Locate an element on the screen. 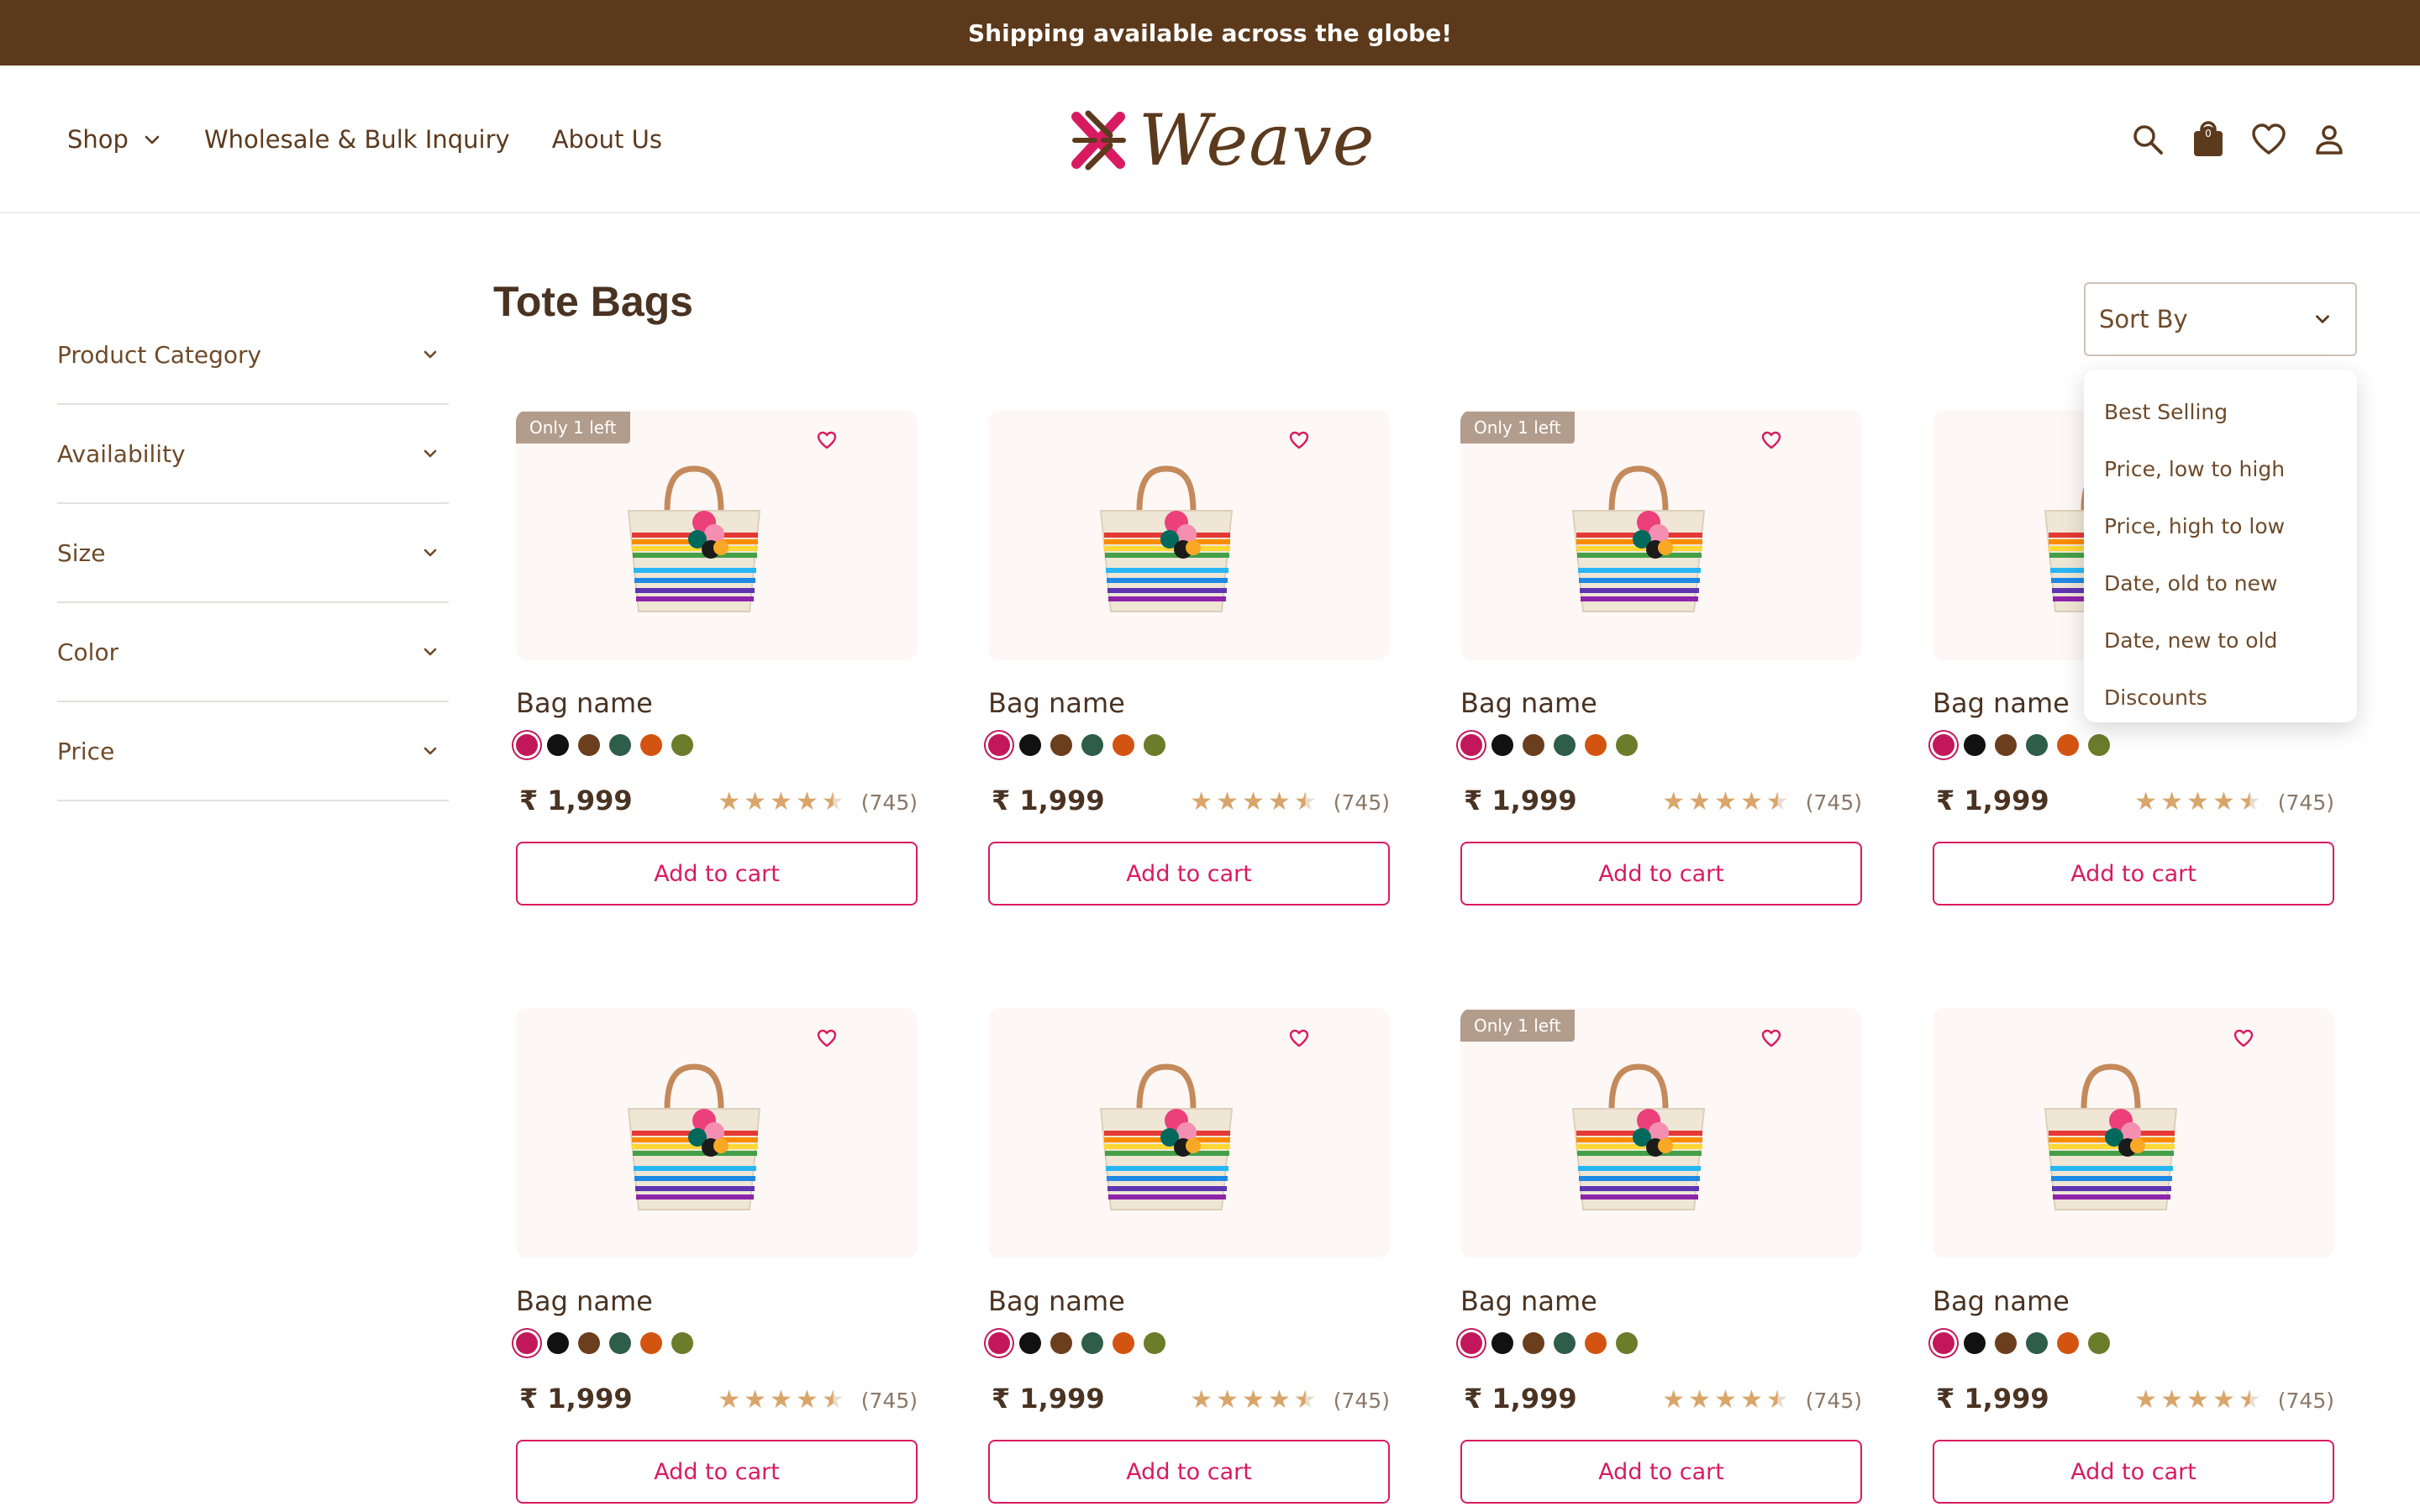 This screenshot has width=2420, height=1512. wishlist-button is located at coordinates (2269, 139).